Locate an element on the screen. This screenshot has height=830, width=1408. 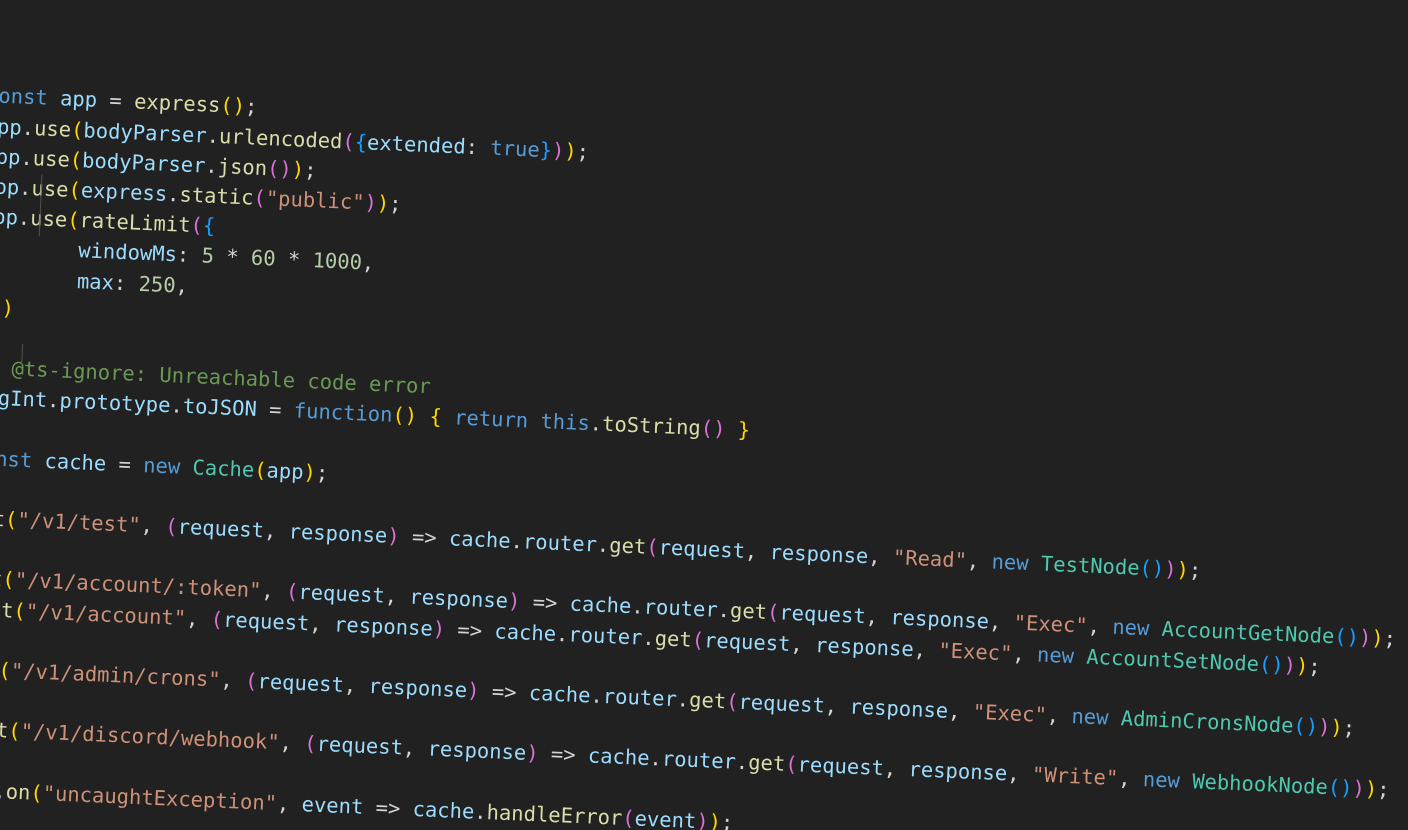
token-cls: Cache is located at coordinates (223, 468).